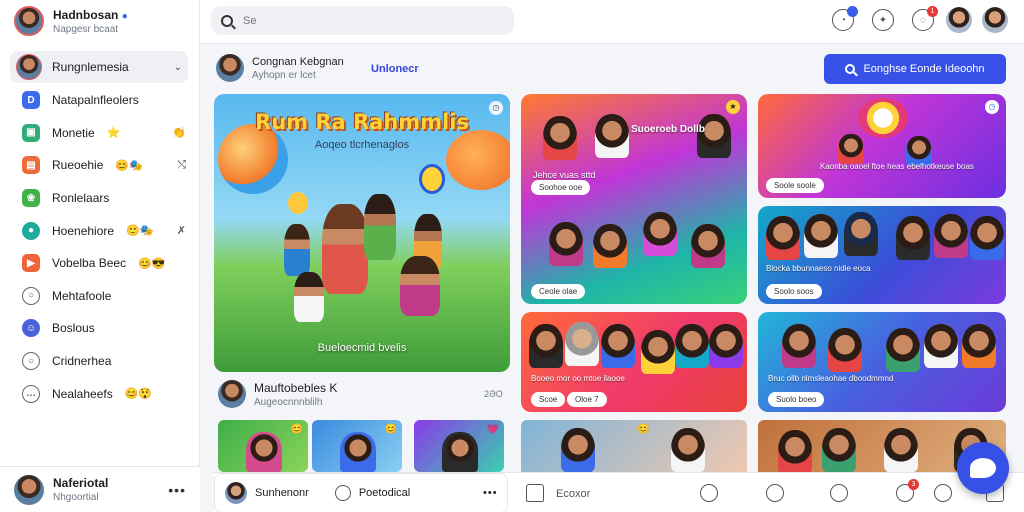  Describe the element at coordinates (796, 399) in the screenshot. I see `card-tag: Suolo boeo` at that location.